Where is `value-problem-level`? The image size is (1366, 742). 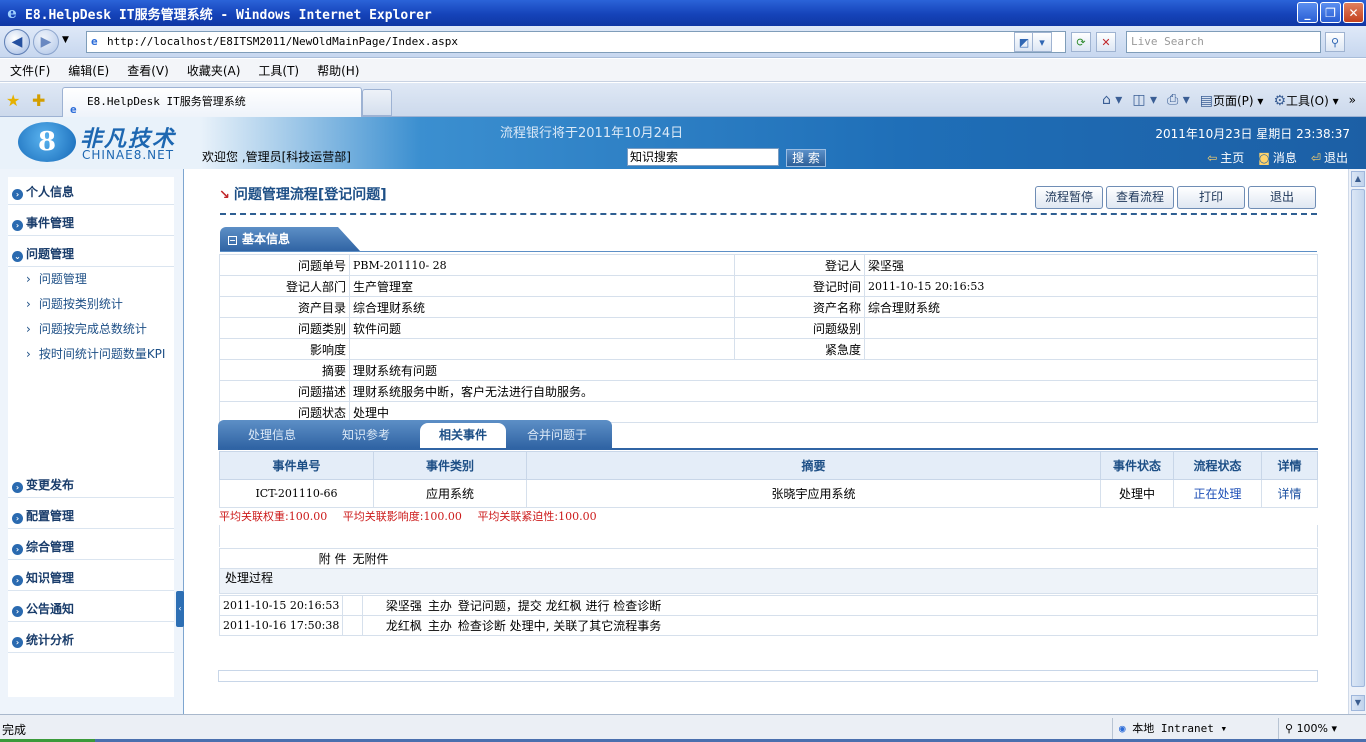
value-problem-level is located at coordinates (1091, 328).